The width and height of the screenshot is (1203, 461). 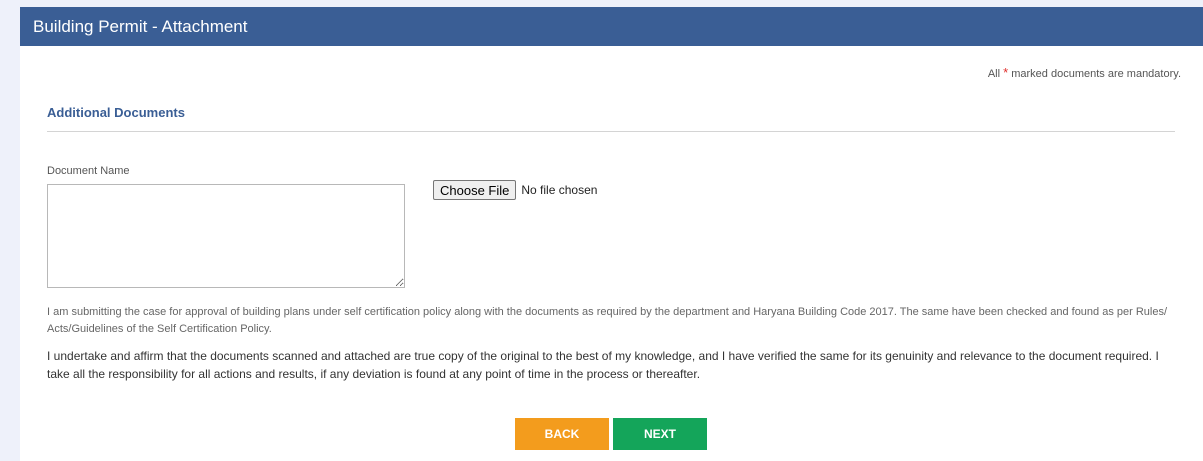 I want to click on mandatory-note: All * marked documents are mandatory., so click(x=1084, y=72).